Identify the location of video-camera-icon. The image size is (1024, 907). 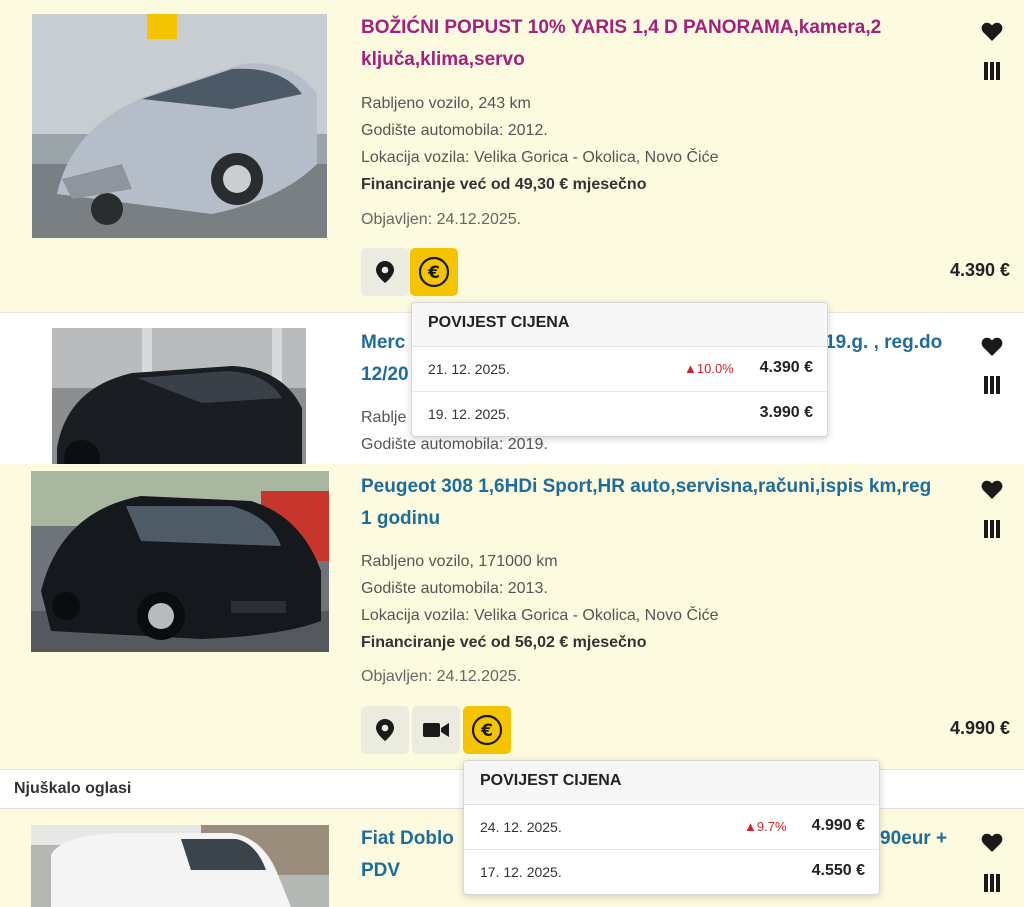
(436, 730).